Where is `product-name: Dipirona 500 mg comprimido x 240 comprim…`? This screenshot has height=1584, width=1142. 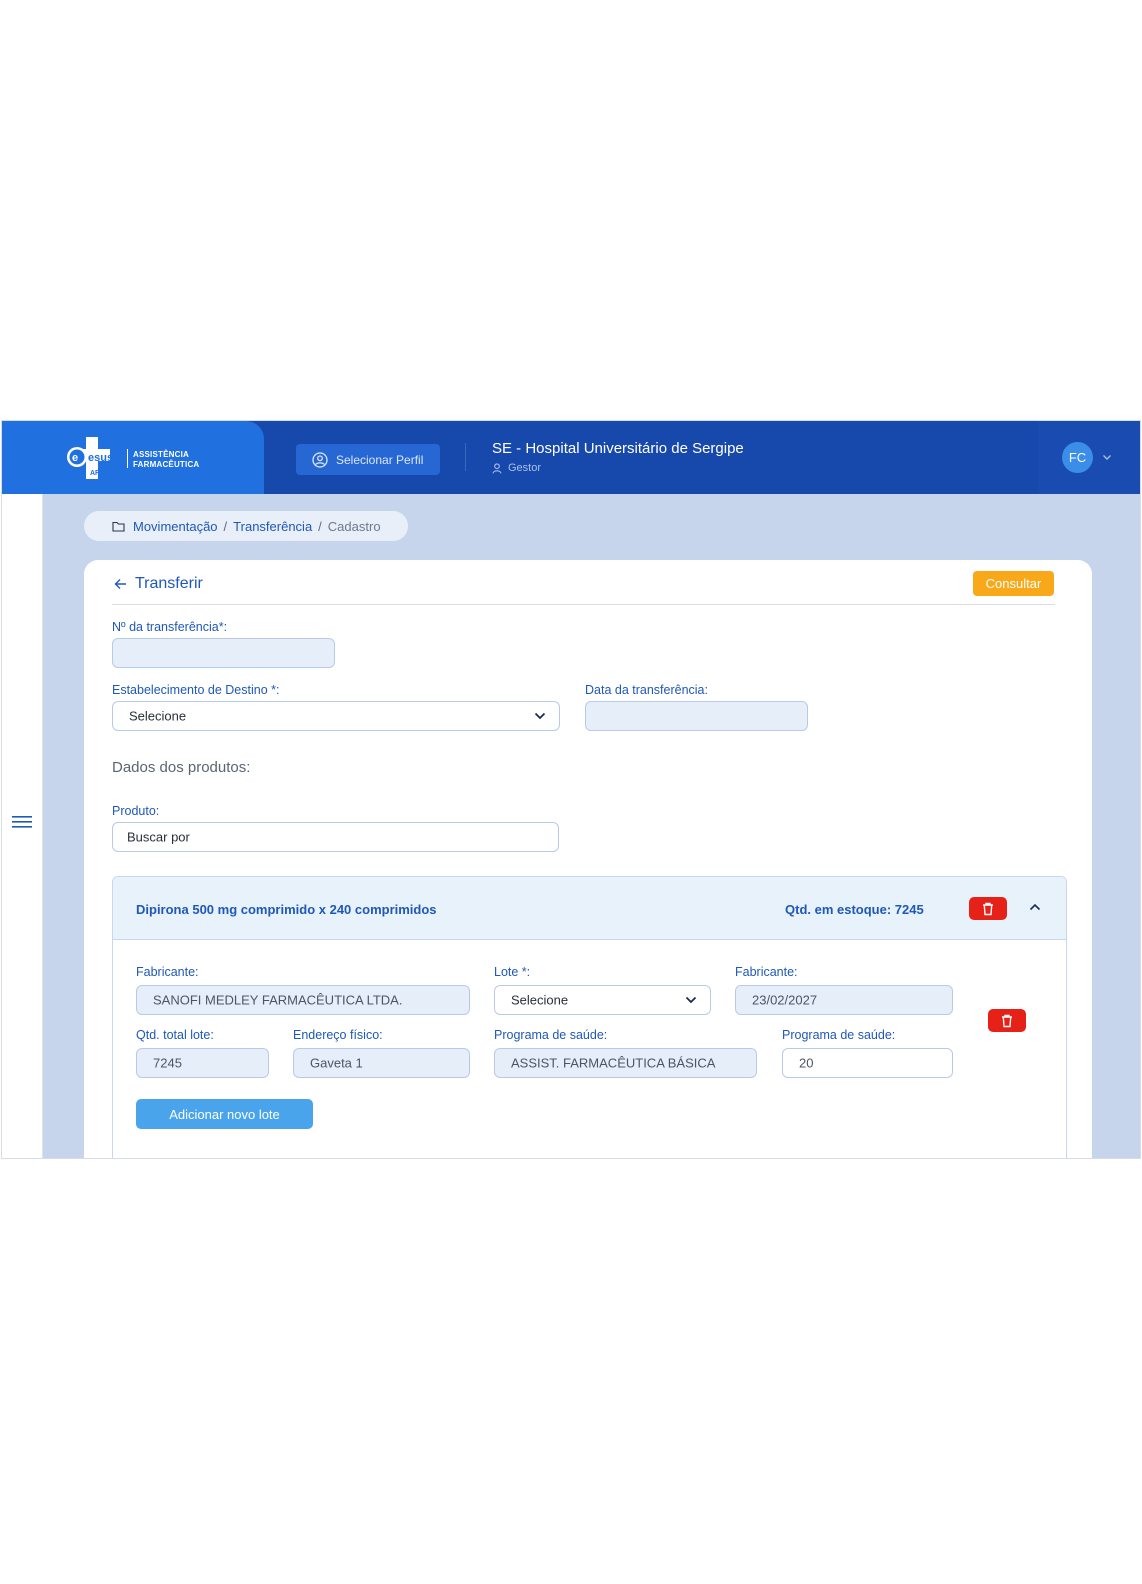 product-name: Dipirona 500 mg comprimido x 240 comprim… is located at coordinates (286, 909).